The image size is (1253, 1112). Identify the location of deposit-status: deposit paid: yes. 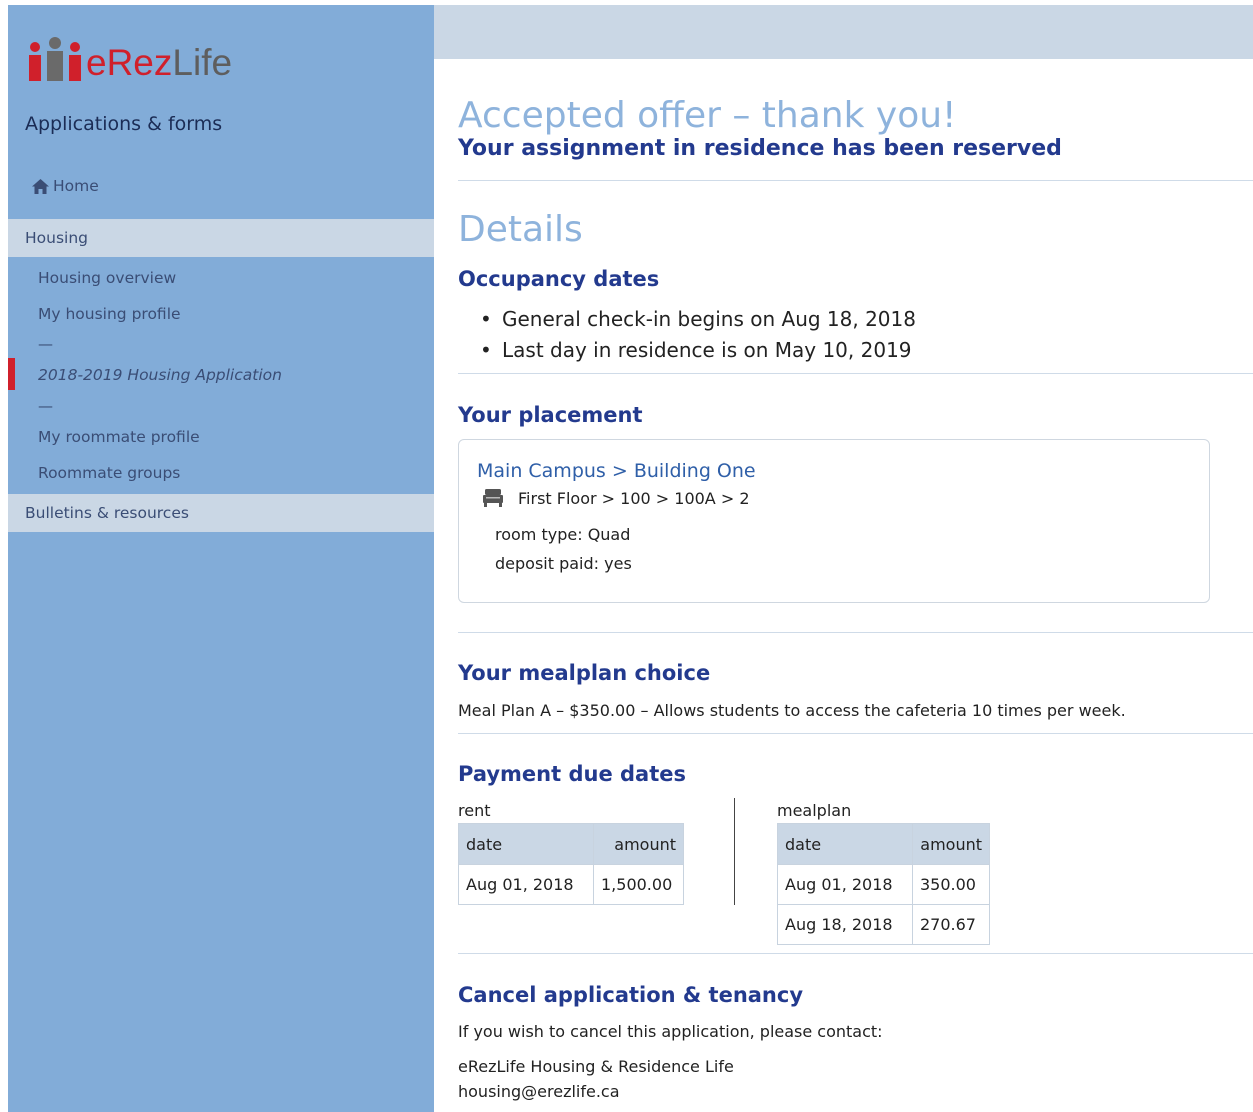
(563, 563).